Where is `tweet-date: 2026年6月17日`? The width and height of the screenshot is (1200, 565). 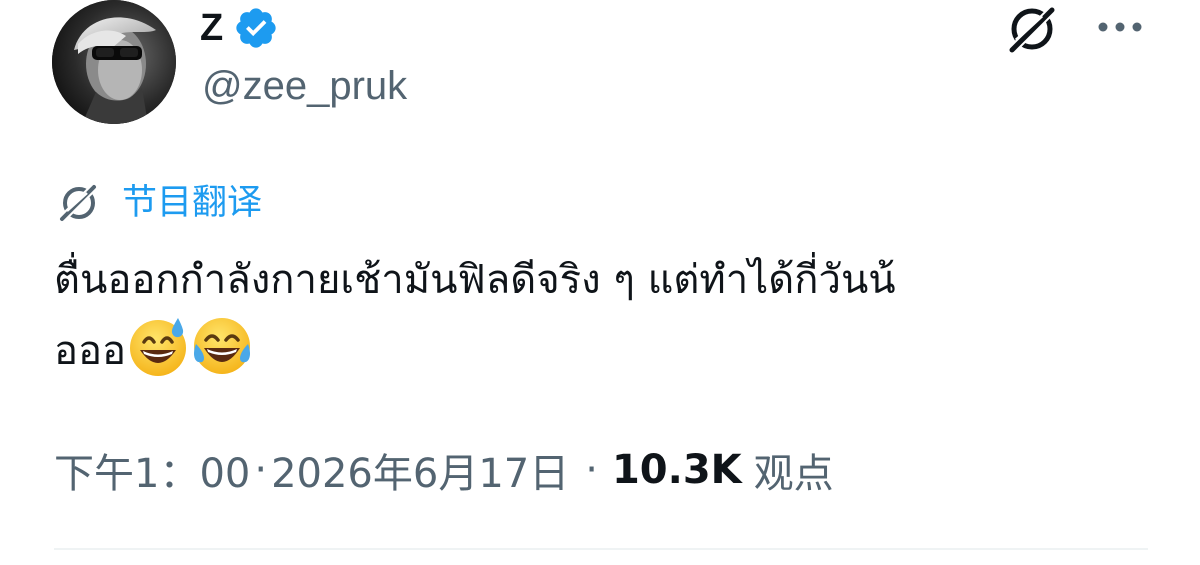
tweet-date: 2026年6月17日 is located at coordinates (420, 470).